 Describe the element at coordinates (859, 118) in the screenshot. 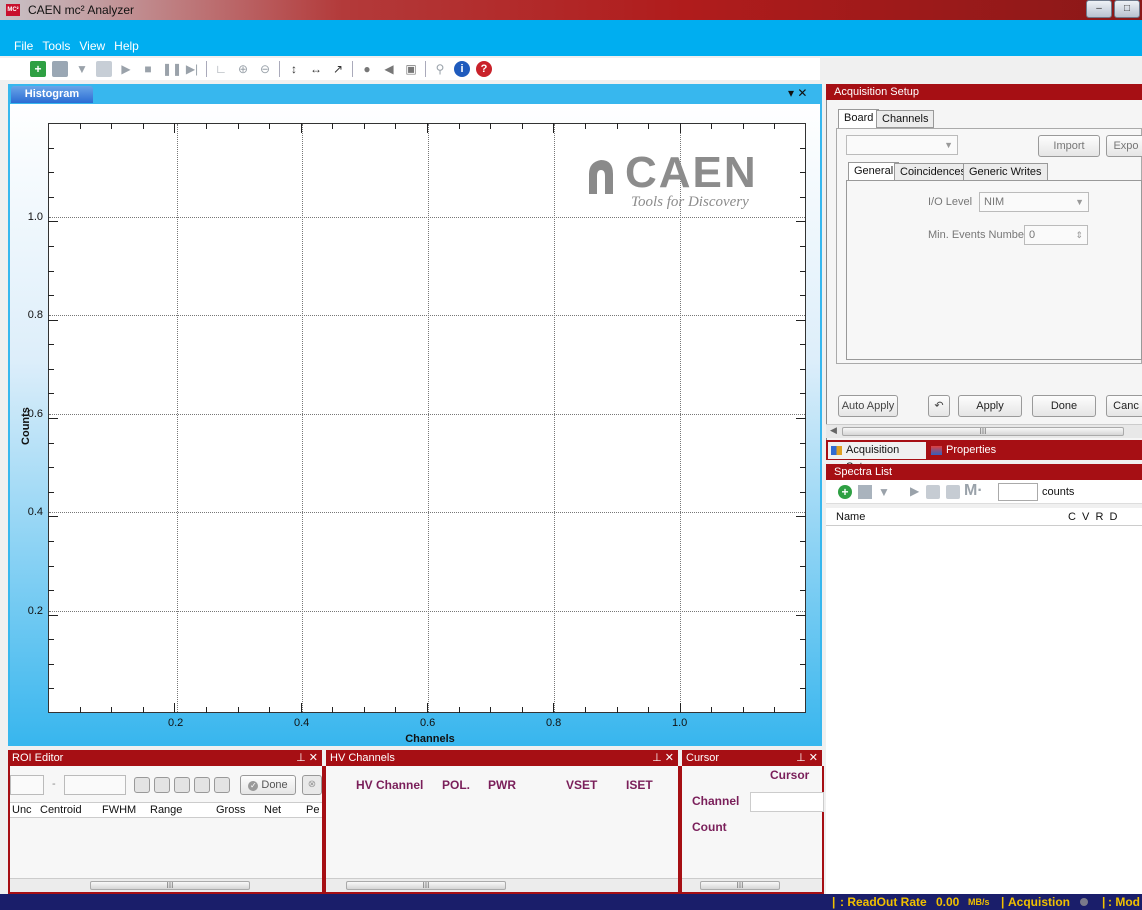

I see `tab-board: Board` at that location.